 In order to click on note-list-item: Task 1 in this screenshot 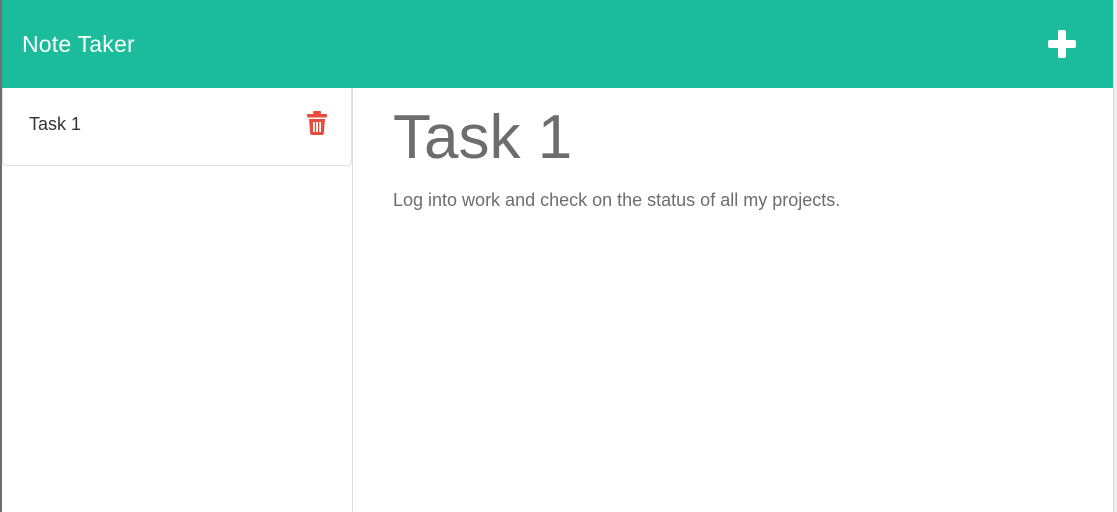, I will do `click(177, 127)`.